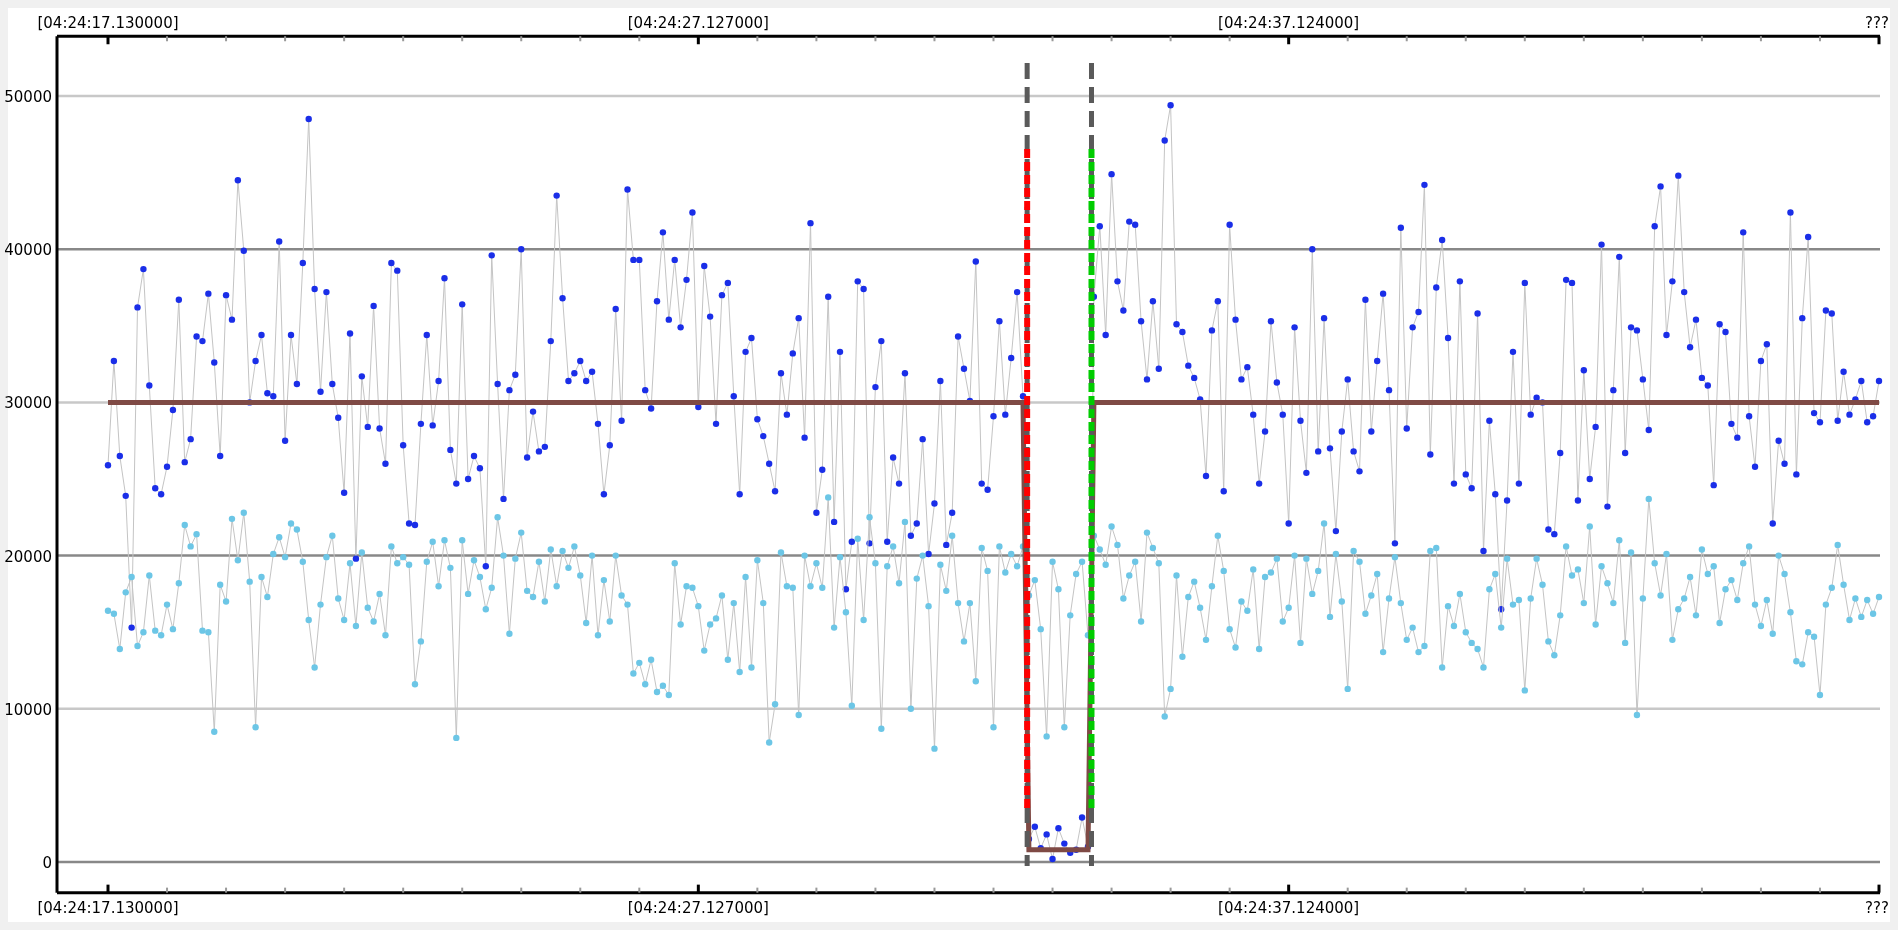 The image size is (1898, 930). What do you see at coordinates (28, 97) in the screenshot?
I see `y-axis-label: 50000` at bounding box center [28, 97].